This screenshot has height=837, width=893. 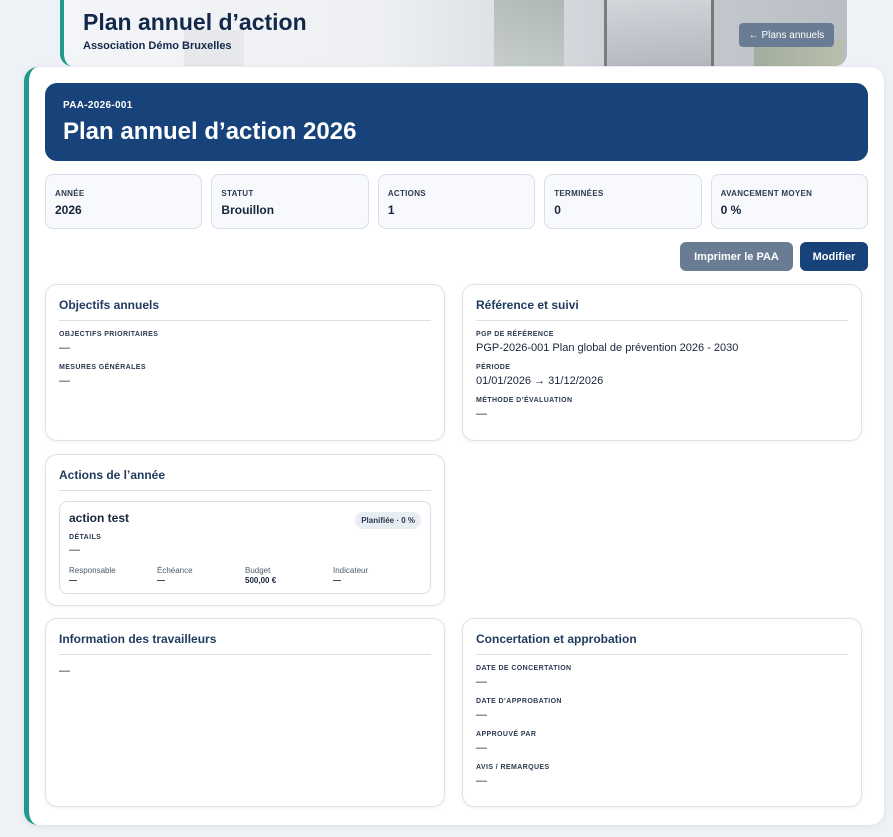 What do you see at coordinates (92, 570) in the screenshot?
I see `meta-label: Responsable` at bounding box center [92, 570].